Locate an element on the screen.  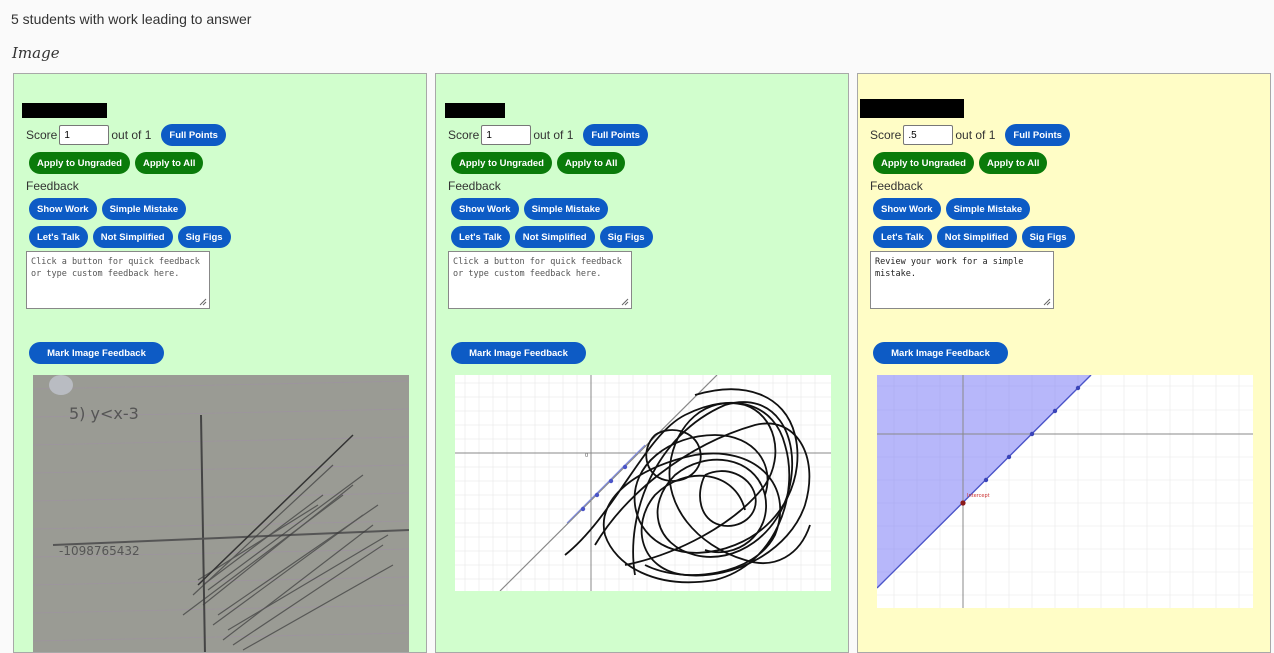
photo-equation-text: 5) y<x-3 is located at coordinates (104, 413).